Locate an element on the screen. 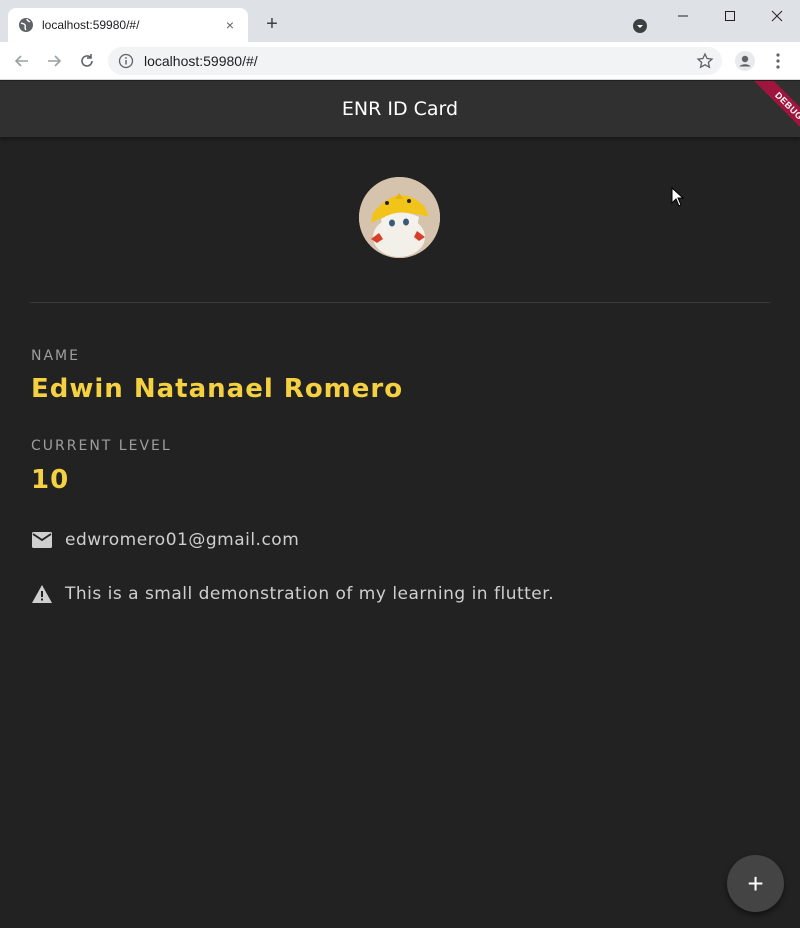  forward-arrow-icon is located at coordinates (54, 61).